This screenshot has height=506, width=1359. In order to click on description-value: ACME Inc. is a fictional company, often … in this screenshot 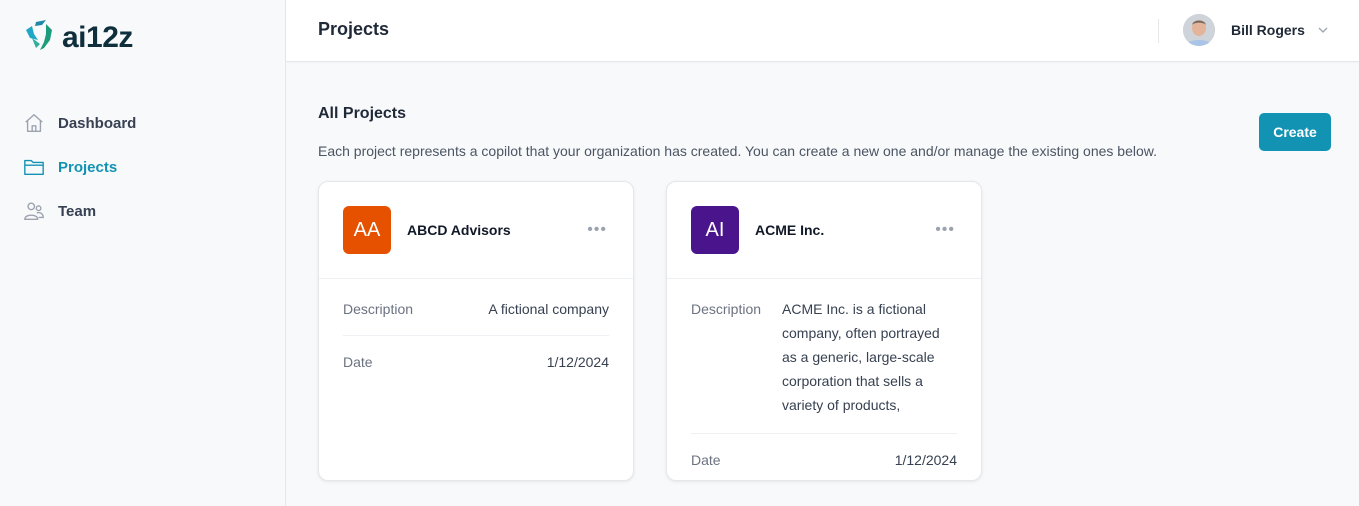, I will do `click(861, 357)`.